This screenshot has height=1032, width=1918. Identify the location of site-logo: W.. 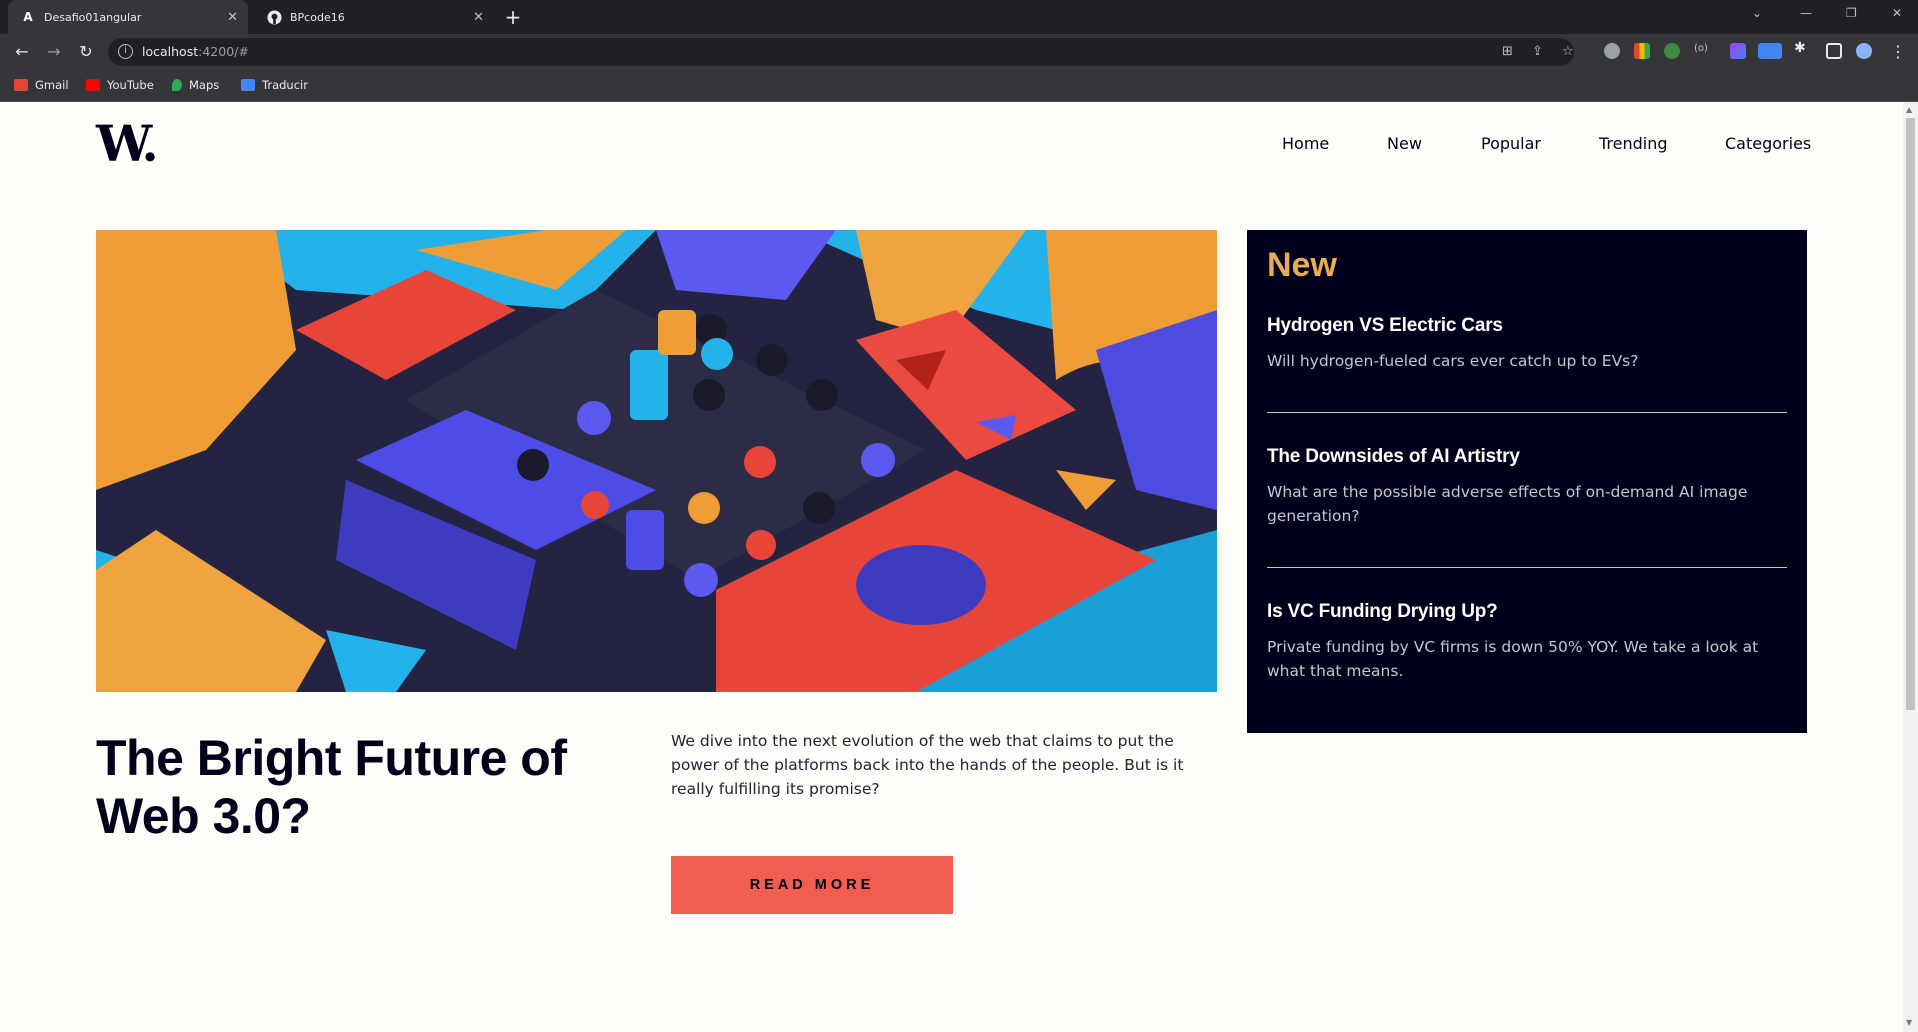
(127, 143).